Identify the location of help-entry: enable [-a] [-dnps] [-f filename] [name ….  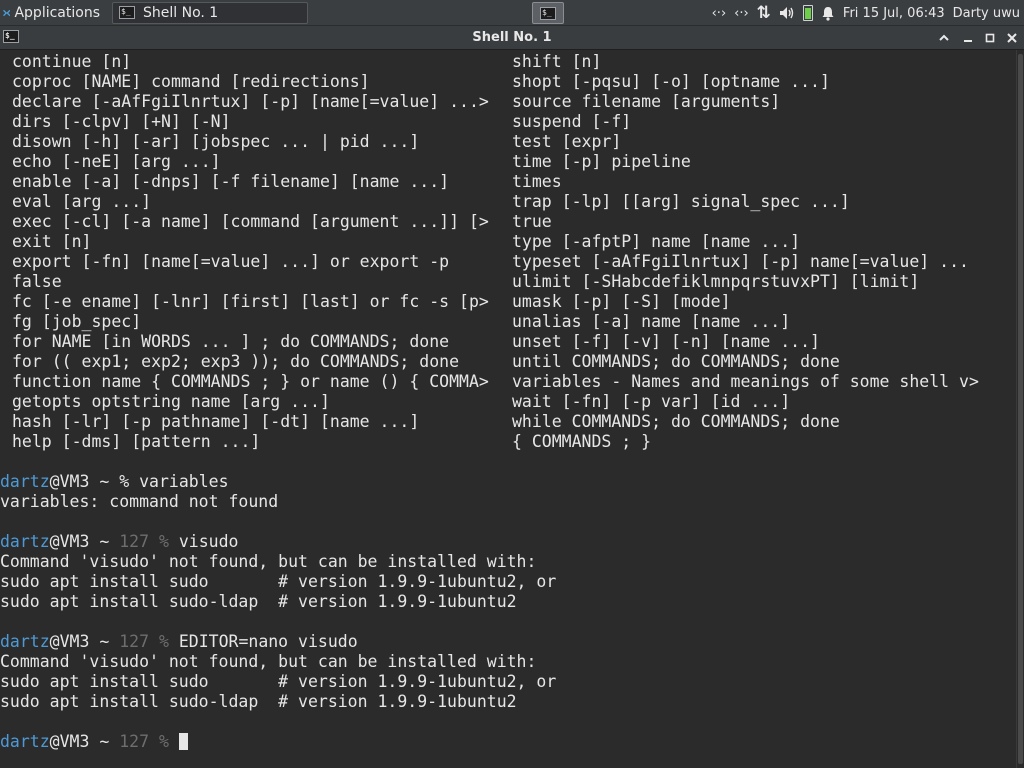
(231, 181).